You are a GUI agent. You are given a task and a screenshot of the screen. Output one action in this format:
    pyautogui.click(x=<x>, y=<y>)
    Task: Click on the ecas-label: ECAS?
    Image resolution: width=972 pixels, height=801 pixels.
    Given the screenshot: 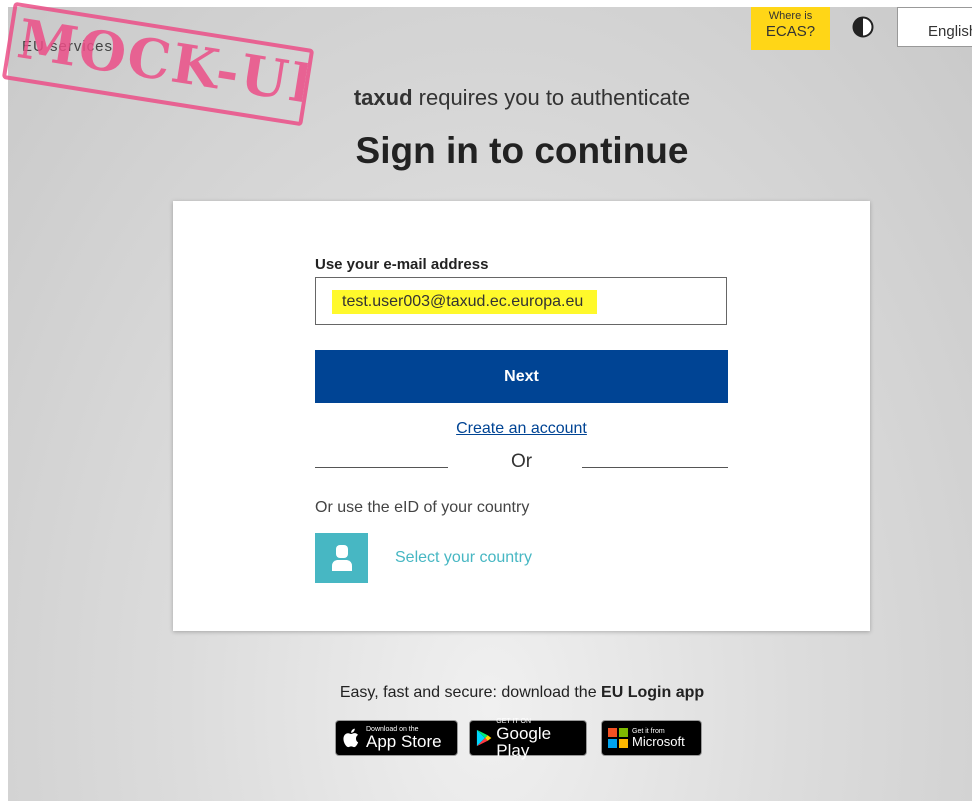 What is the action you would take?
    pyautogui.click(x=790, y=31)
    